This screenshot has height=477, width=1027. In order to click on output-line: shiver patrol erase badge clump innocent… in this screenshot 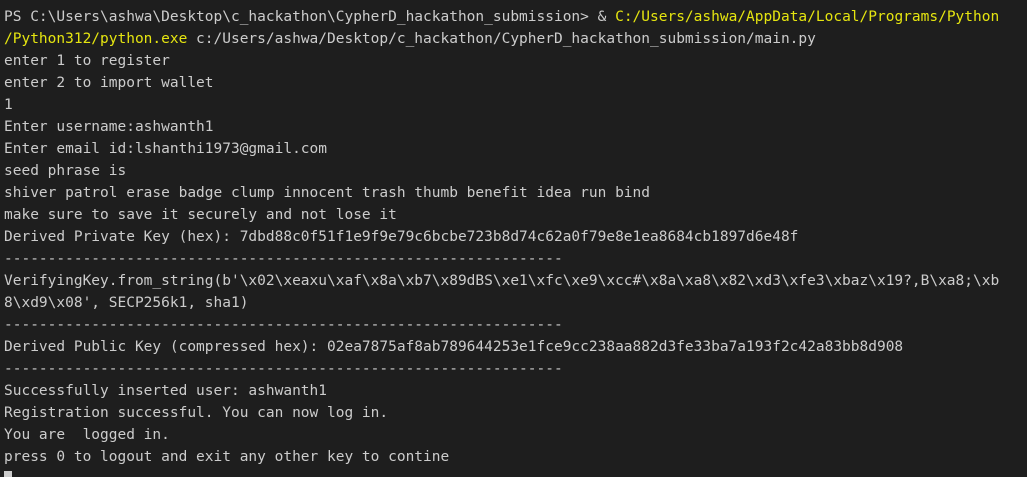, I will do `click(327, 193)`.